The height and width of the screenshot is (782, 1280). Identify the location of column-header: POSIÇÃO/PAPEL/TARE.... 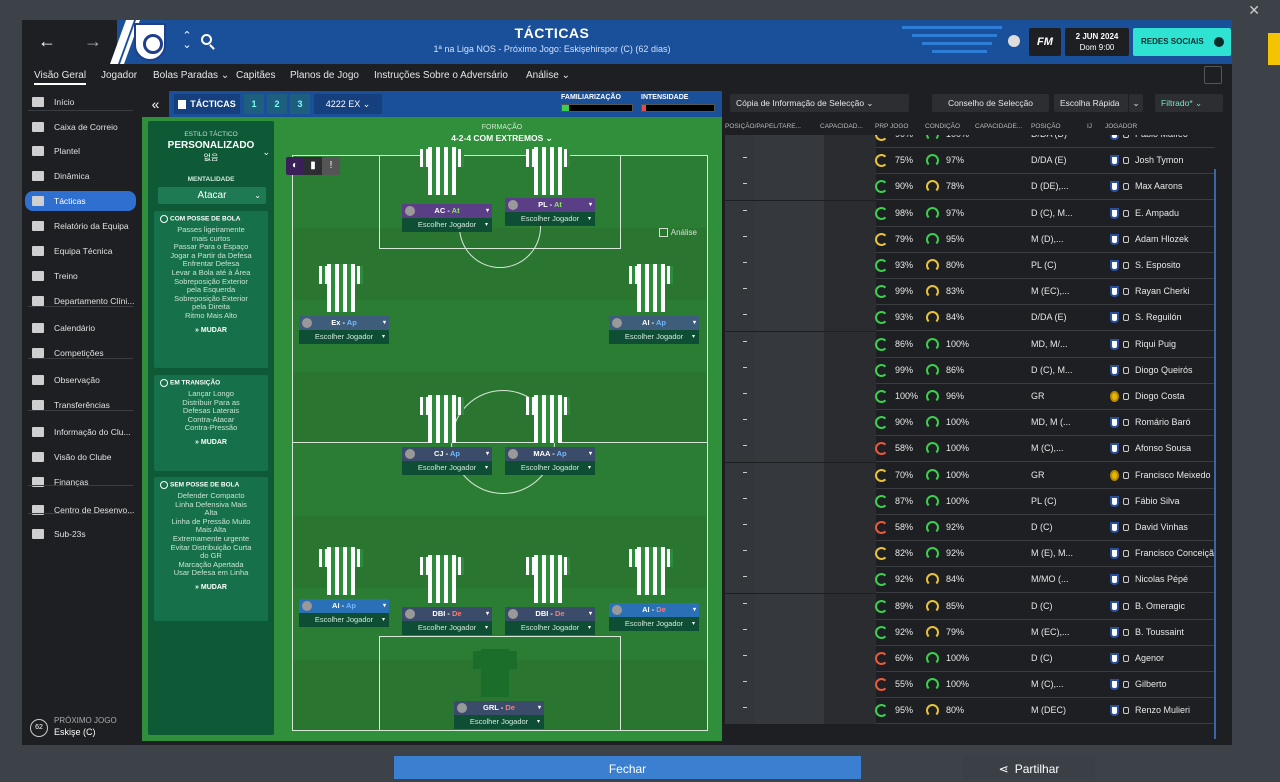
(763, 126).